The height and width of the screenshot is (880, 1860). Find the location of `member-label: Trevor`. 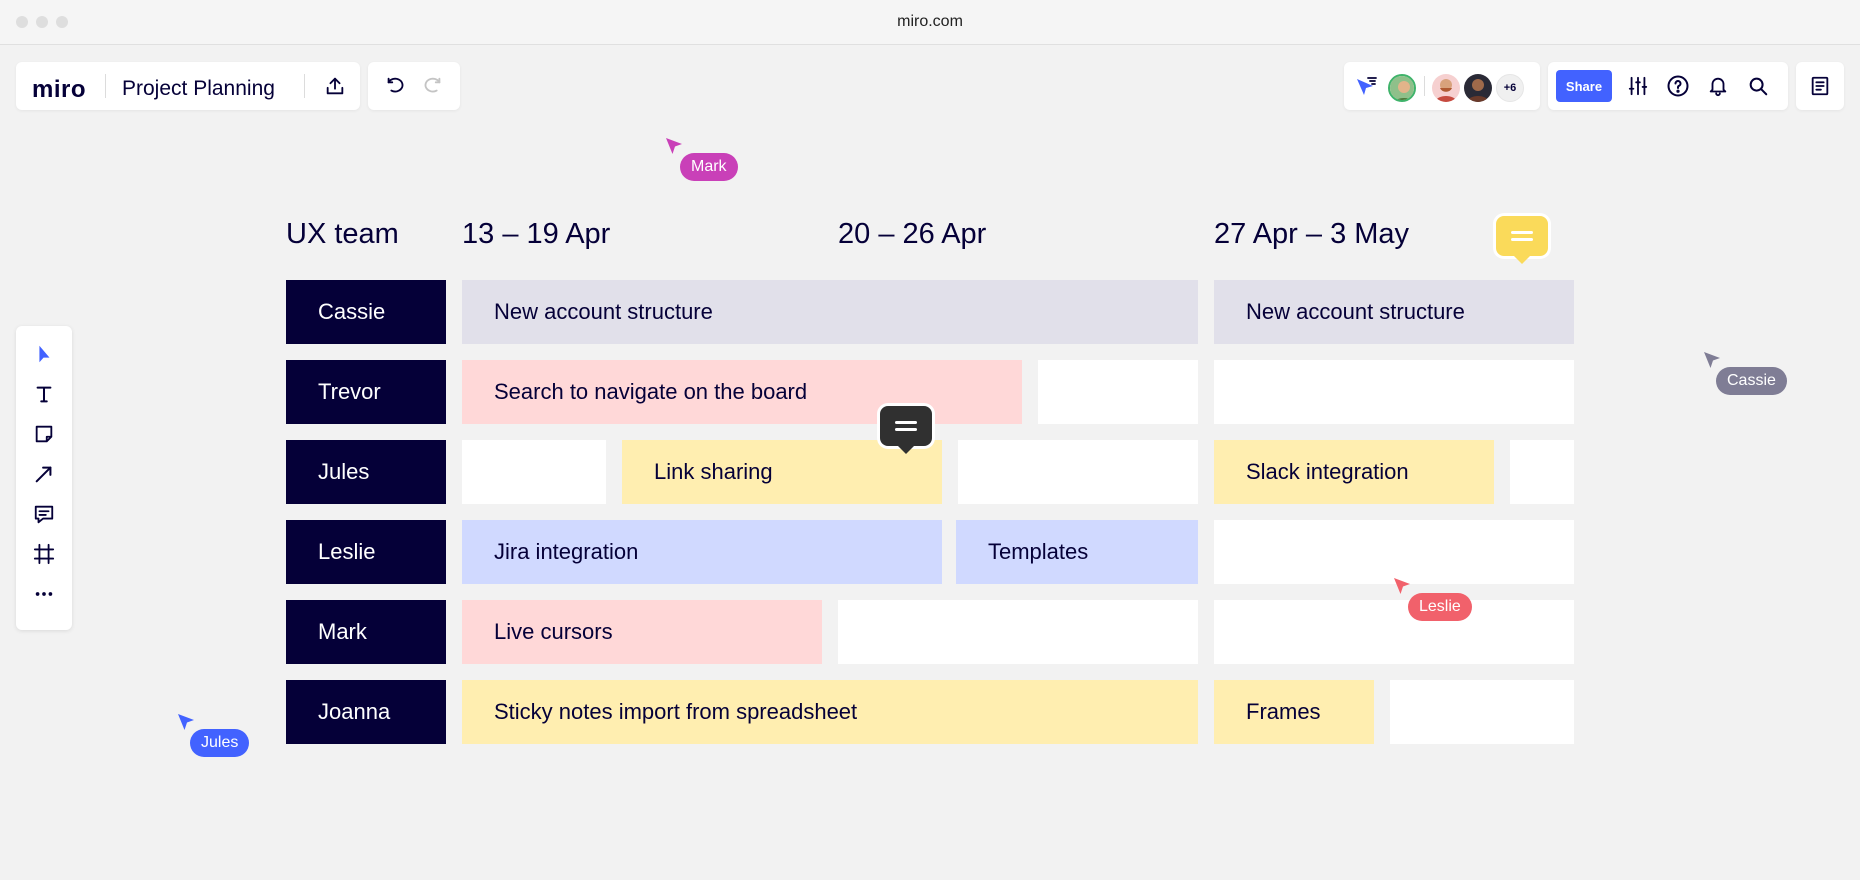

member-label: Trevor is located at coordinates (366, 392).